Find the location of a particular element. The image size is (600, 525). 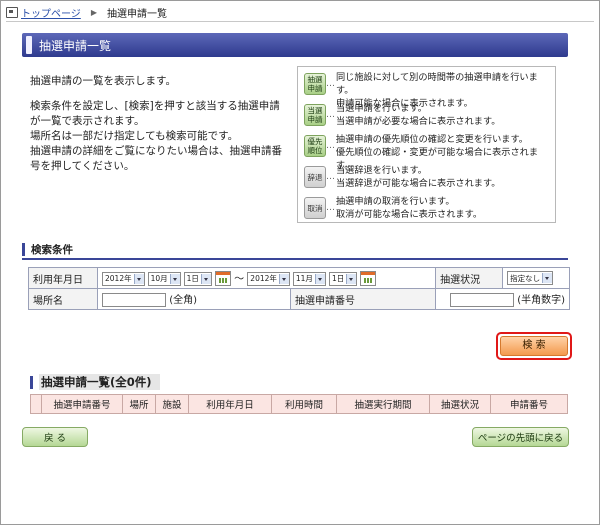

winning-apply-sample-button: 当選 申請 is located at coordinates (315, 115).